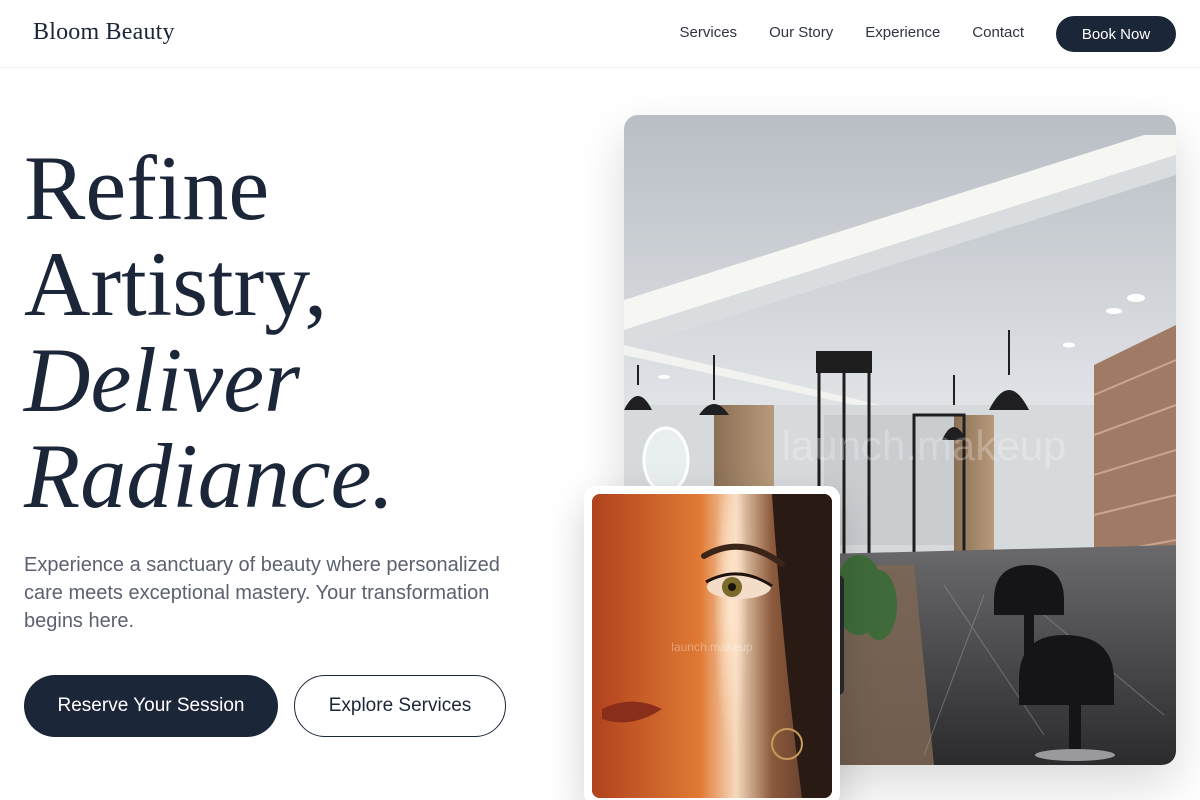  What do you see at coordinates (151, 706) in the screenshot?
I see `reserve-session-button: Reserve Your Session` at bounding box center [151, 706].